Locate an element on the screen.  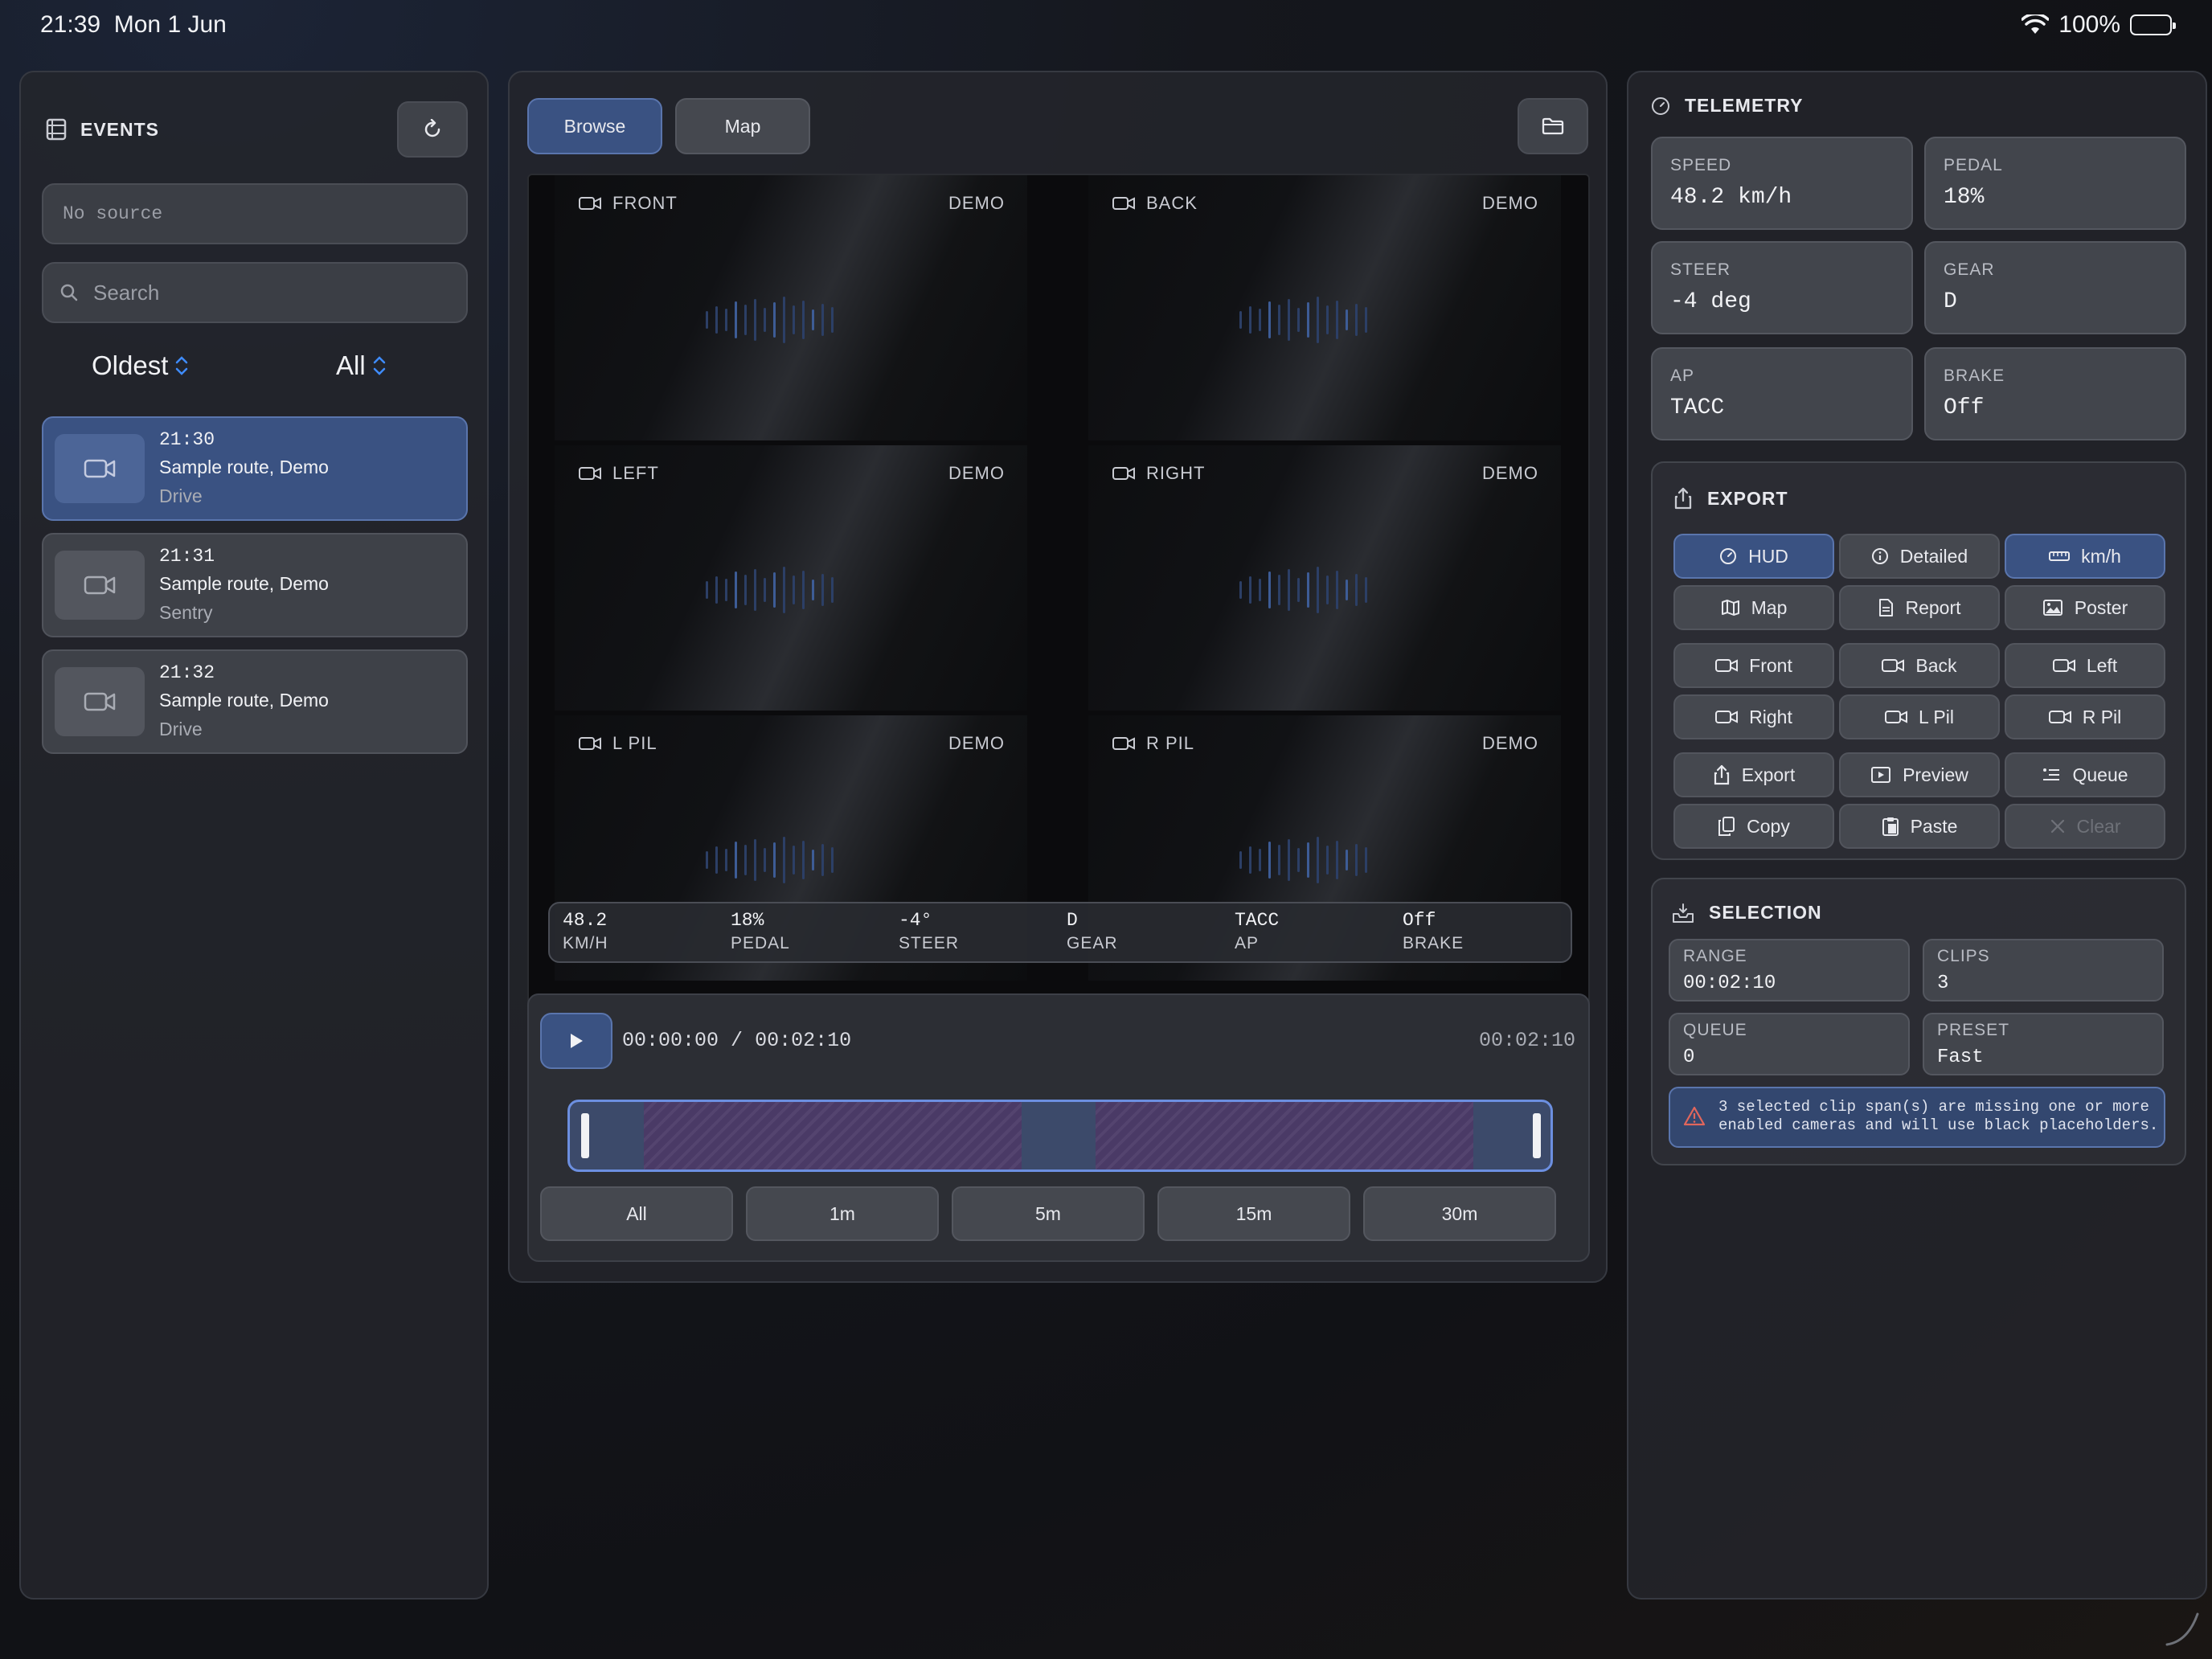
camera-view-left: LEFT DEMO is located at coordinates (791, 578).